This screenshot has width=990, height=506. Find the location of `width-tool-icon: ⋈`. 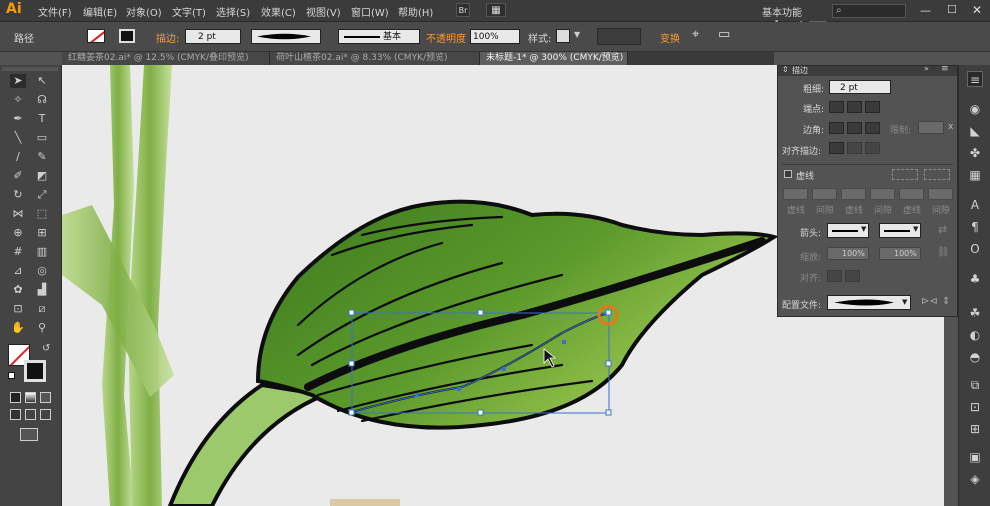

width-tool-icon: ⋈ is located at coordinates (18, 214).